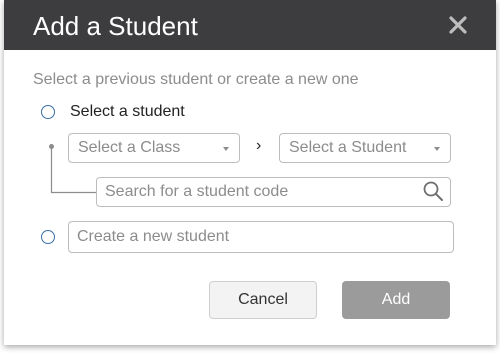  I want to click on student-select-value: Select a Student, so click(348, 147).